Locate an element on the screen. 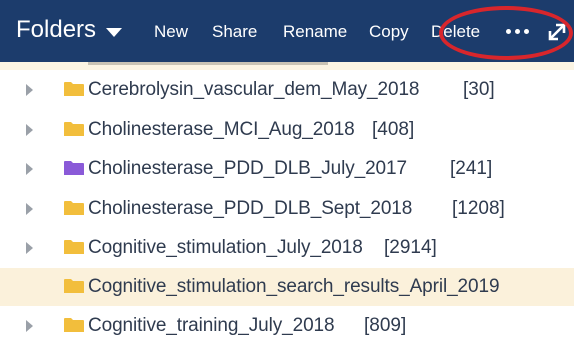 The height and width of the screenshot is (352, 574). folder-count: [408] is located at coordinates (393, 129).